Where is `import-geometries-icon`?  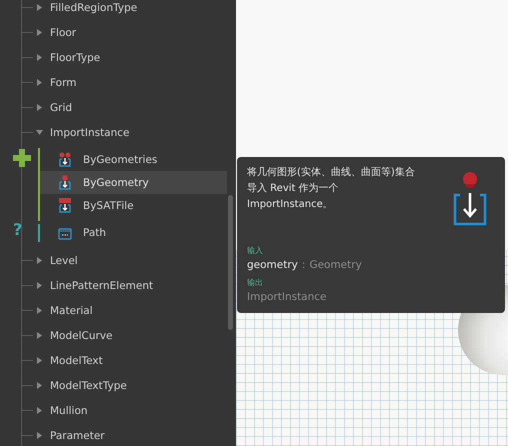 import-geometries-icon is located at coordinates (65, 159).